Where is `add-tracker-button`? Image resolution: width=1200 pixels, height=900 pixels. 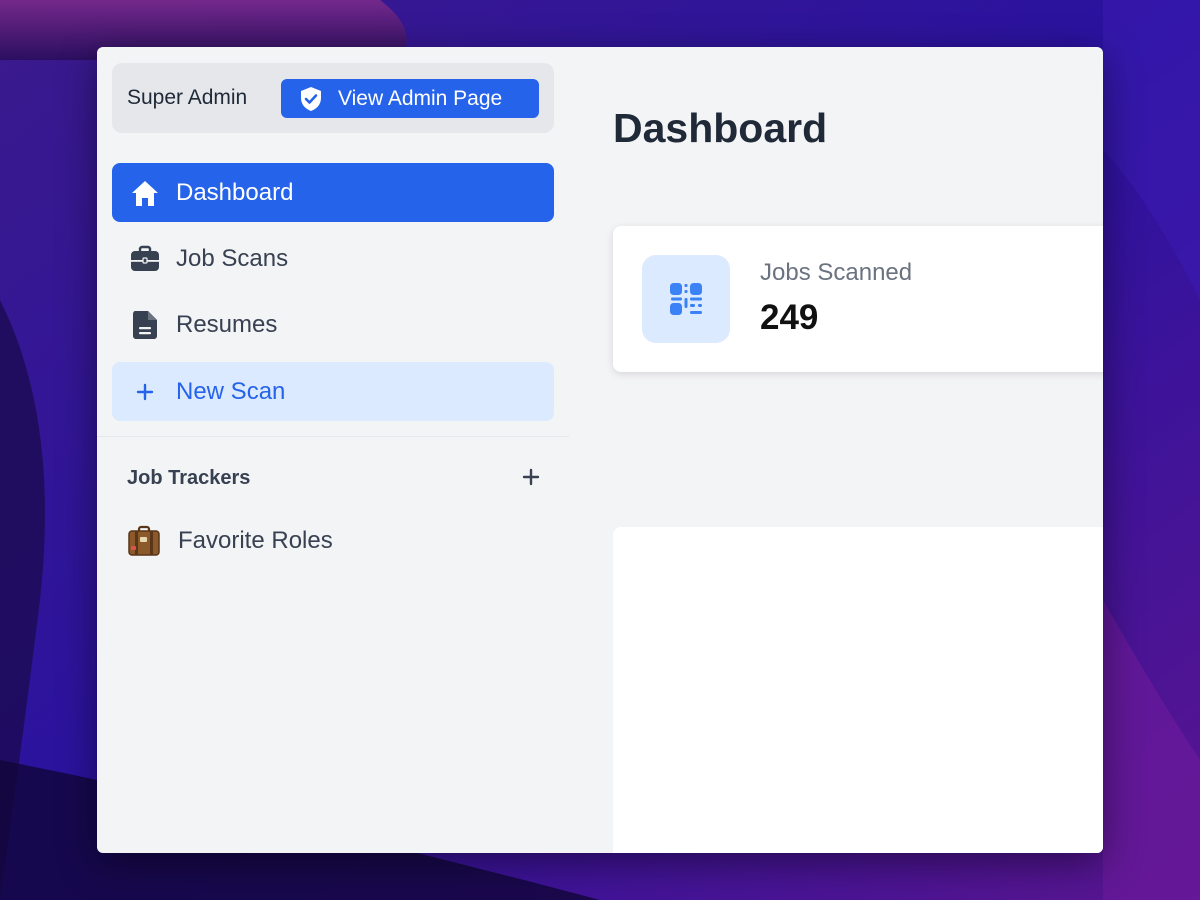
add-tracker-button is located at coordinates (531, 478).